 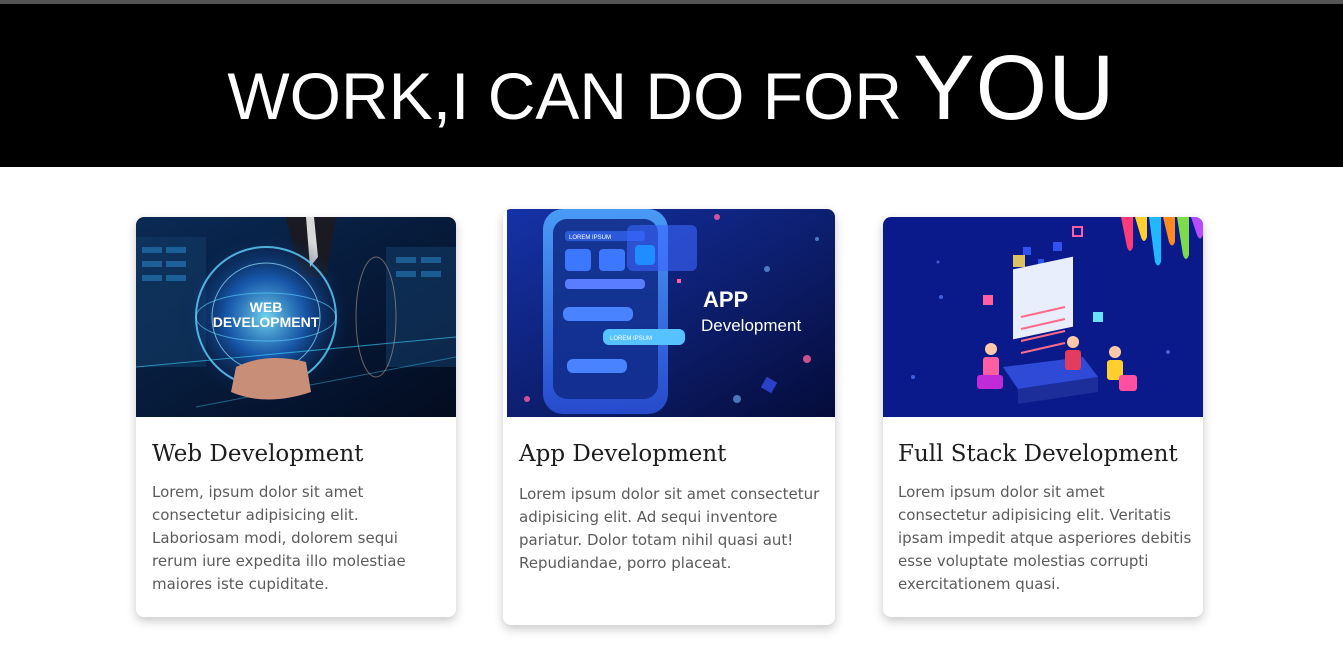 I want to click on app-image-label-lorem-1: LOREM IPSUM, so click(x=590, y=238).